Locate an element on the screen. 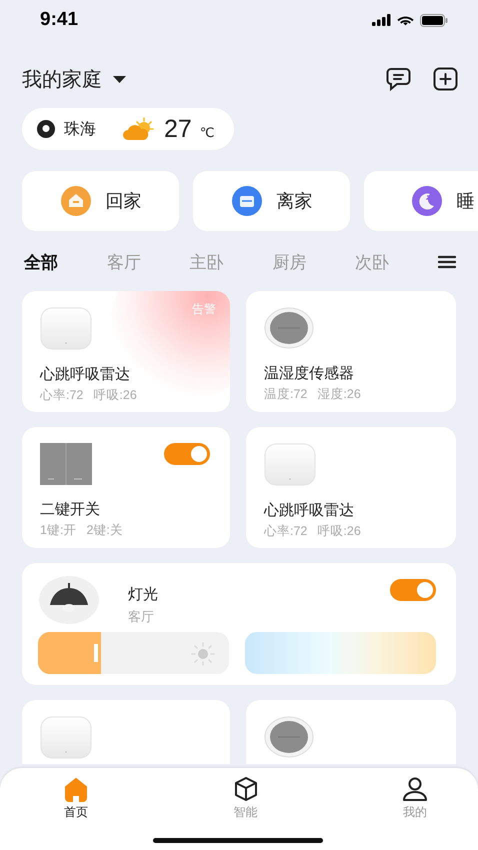 The width and height of the screenshot is (478, 850). alert-label: 告警 is located at coordinates (204, 309).